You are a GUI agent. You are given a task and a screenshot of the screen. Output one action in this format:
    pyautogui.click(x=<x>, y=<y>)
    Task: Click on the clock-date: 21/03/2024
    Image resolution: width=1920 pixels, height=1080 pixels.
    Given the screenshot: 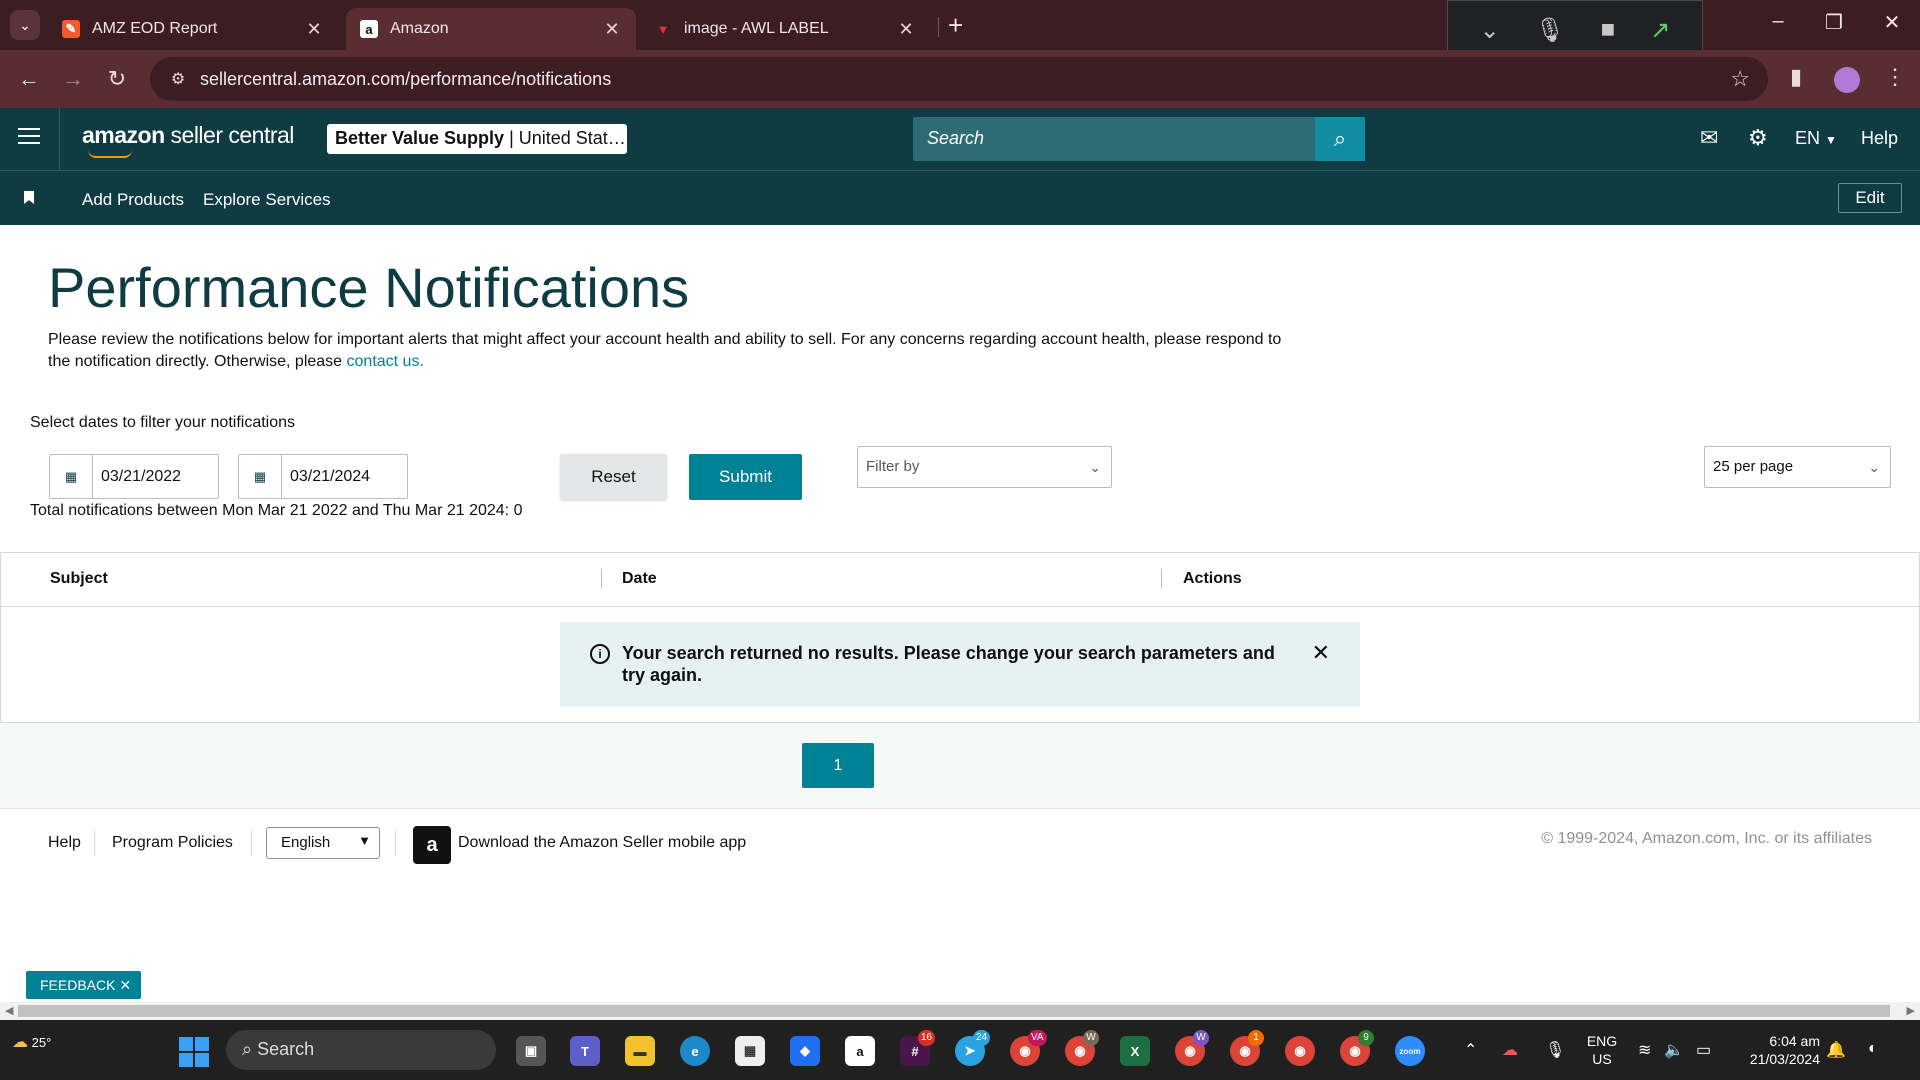 What is the action you would take?
    pyautogui.click(x=1784, y=1059)
    